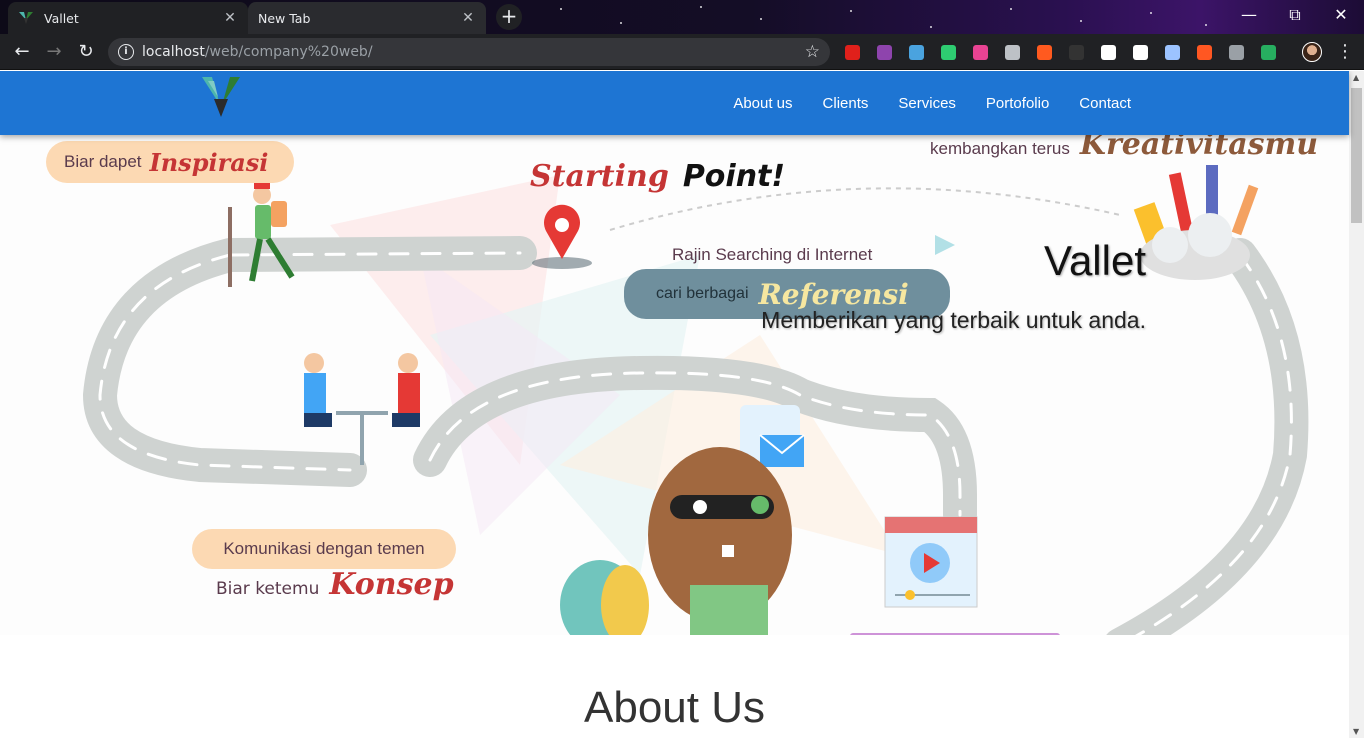  I want to click on starting-text: Starting, so click(599, 176).